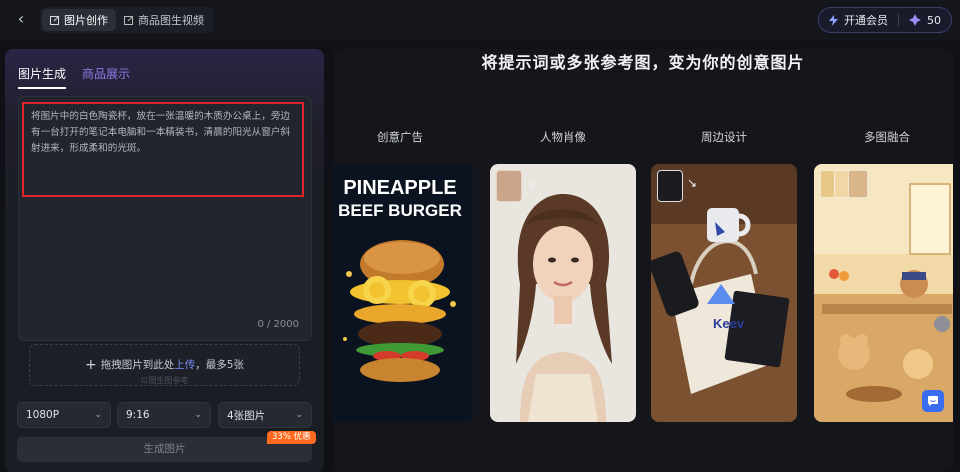 The width and height of the screenshot is (960, 472). I want to click on example-card-fusion, so click(883, 293).